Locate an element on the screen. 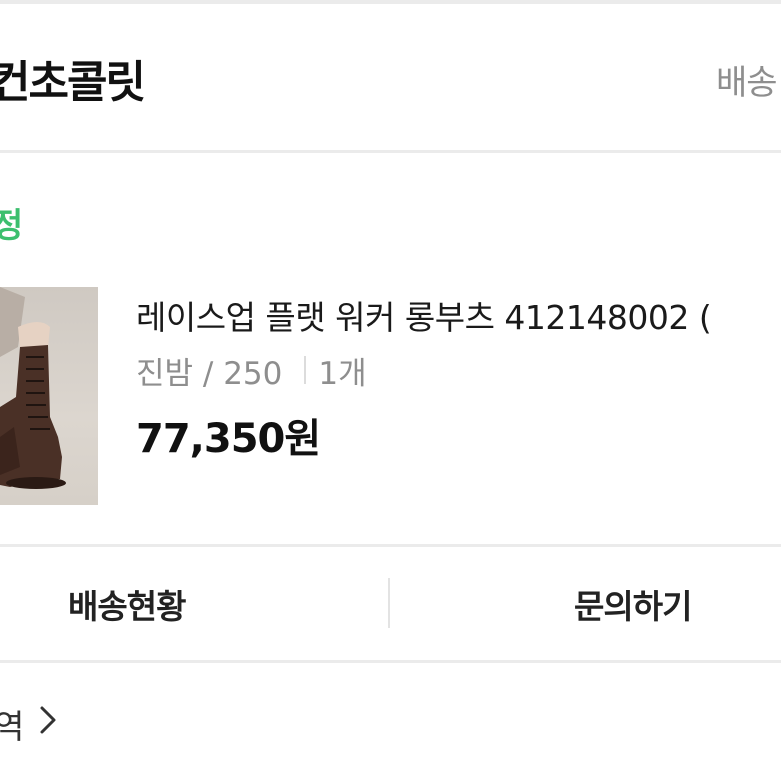  boots-image is located at coordinates (33, 388).